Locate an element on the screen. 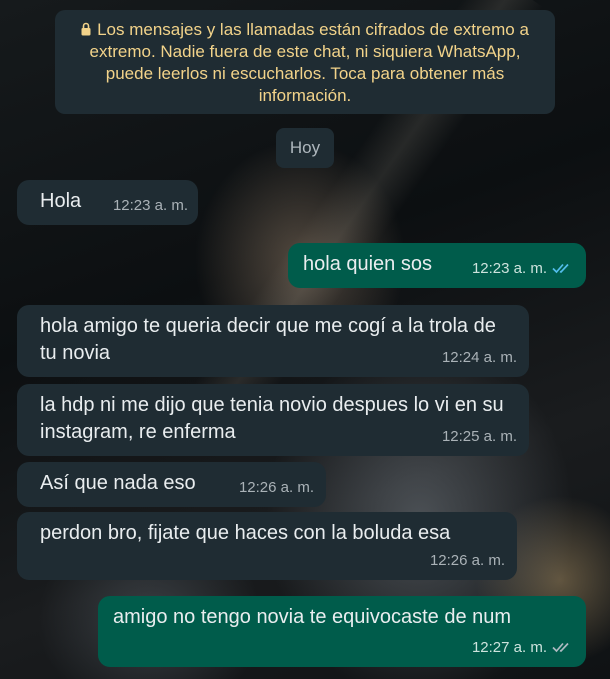  message-bubble-outgoing: hola quien sos 12:23 a. m. is located at coordinates (437, 265).